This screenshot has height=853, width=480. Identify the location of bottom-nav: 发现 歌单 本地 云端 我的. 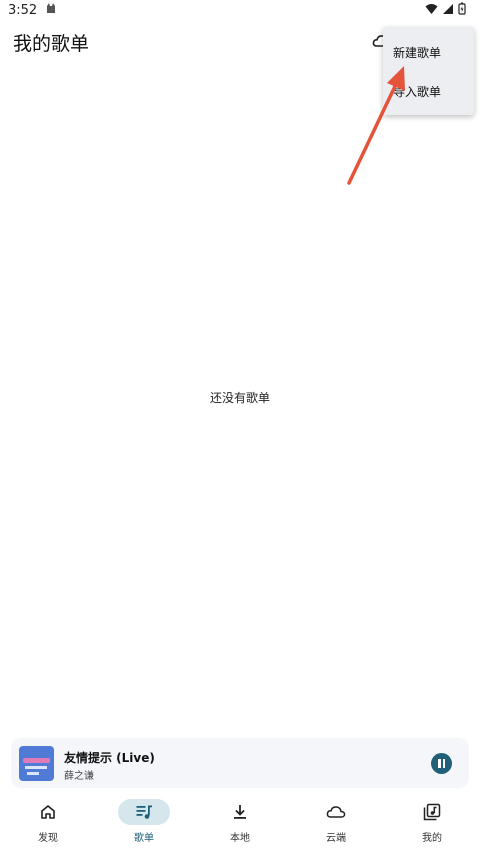
(240, 820).